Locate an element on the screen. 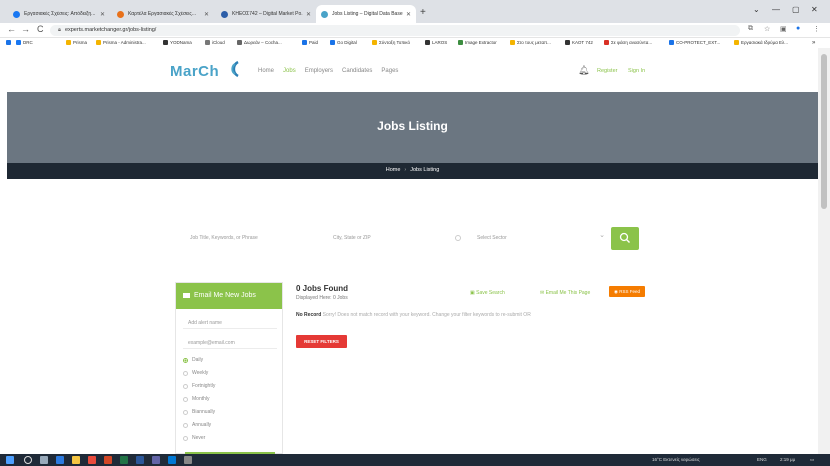 The height and width of the screenshot is (466, 830). bookmark-icon is located at coordinates (9, 42).